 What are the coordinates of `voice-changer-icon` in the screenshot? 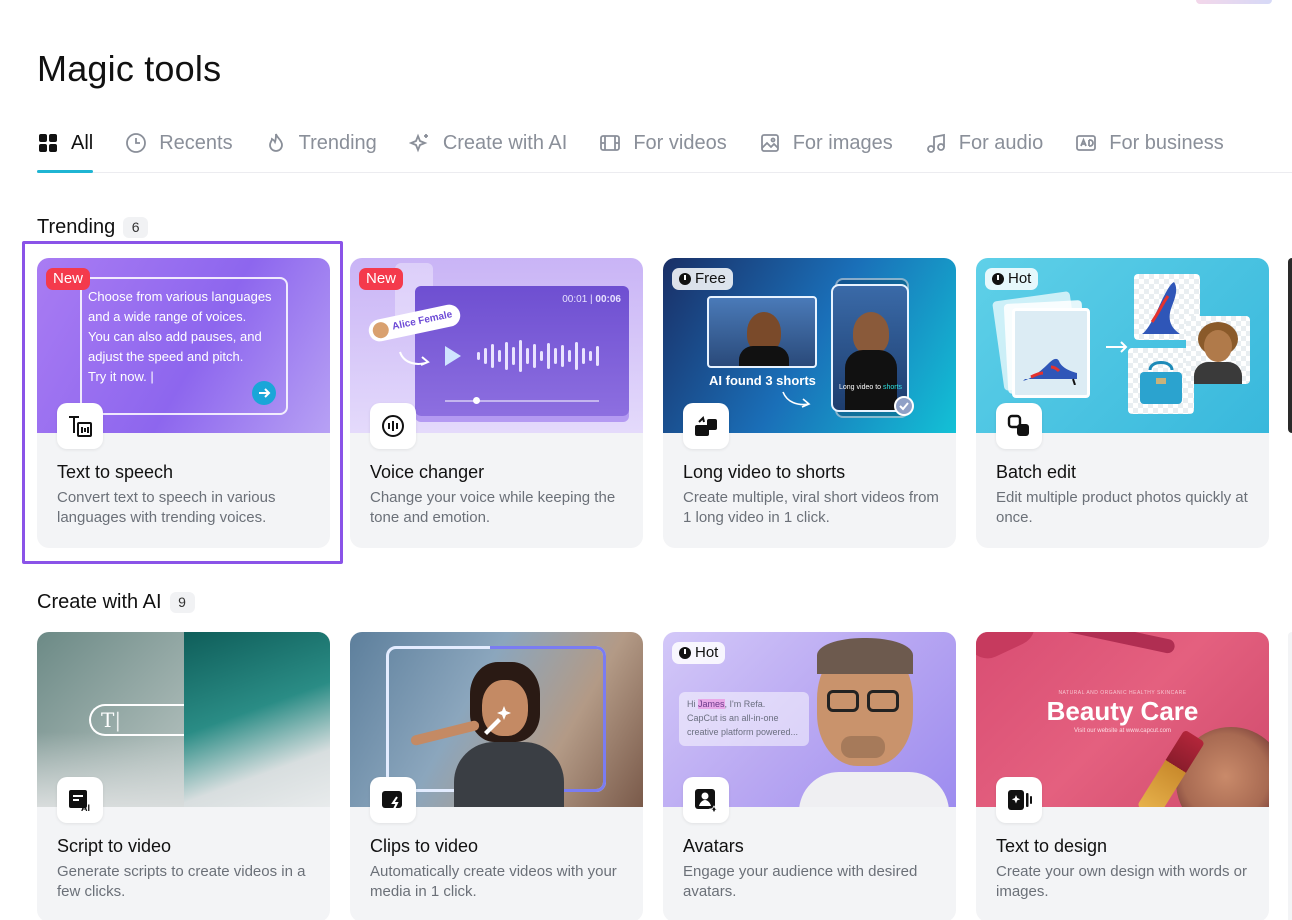 It's located at (393, 426).